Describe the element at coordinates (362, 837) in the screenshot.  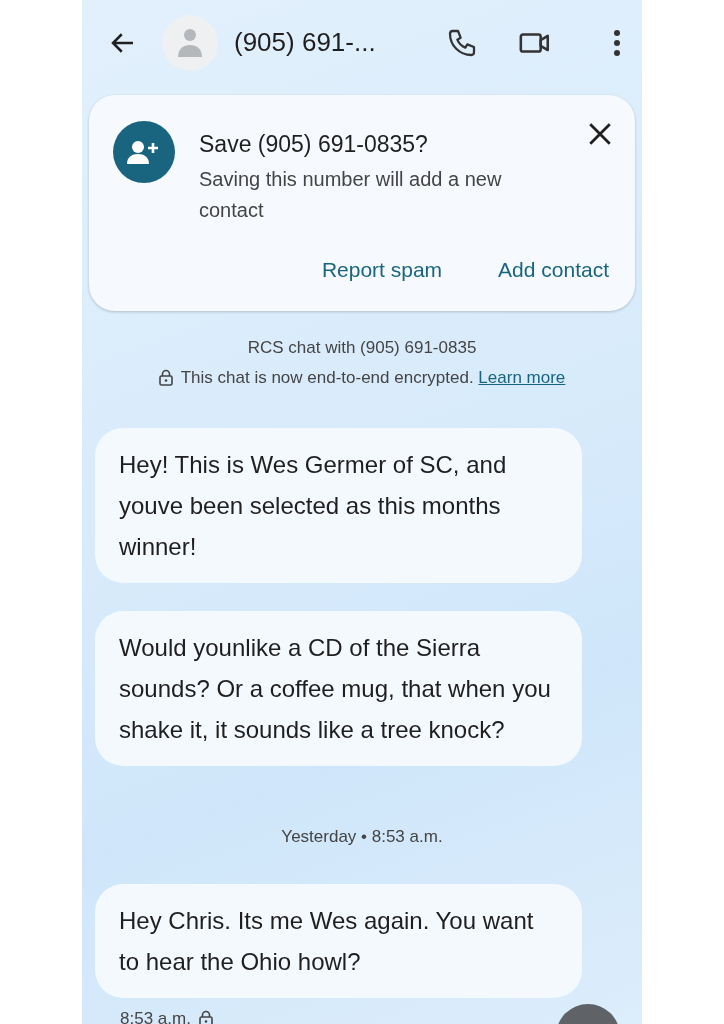
I see `date-divider: Yesterday • 8:53 a.m.` at that location.